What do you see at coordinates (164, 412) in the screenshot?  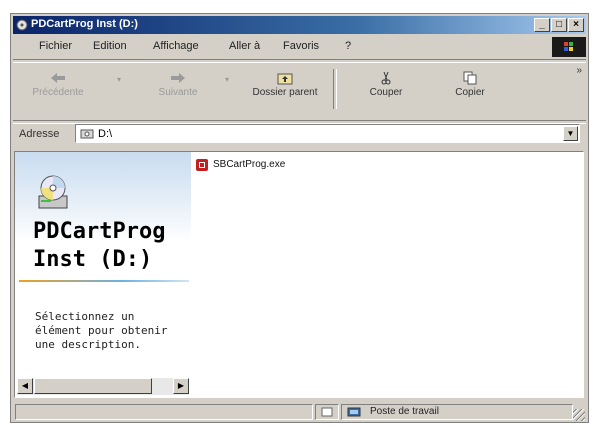 I see `status-text-panel` at bounding box center [164, 412].